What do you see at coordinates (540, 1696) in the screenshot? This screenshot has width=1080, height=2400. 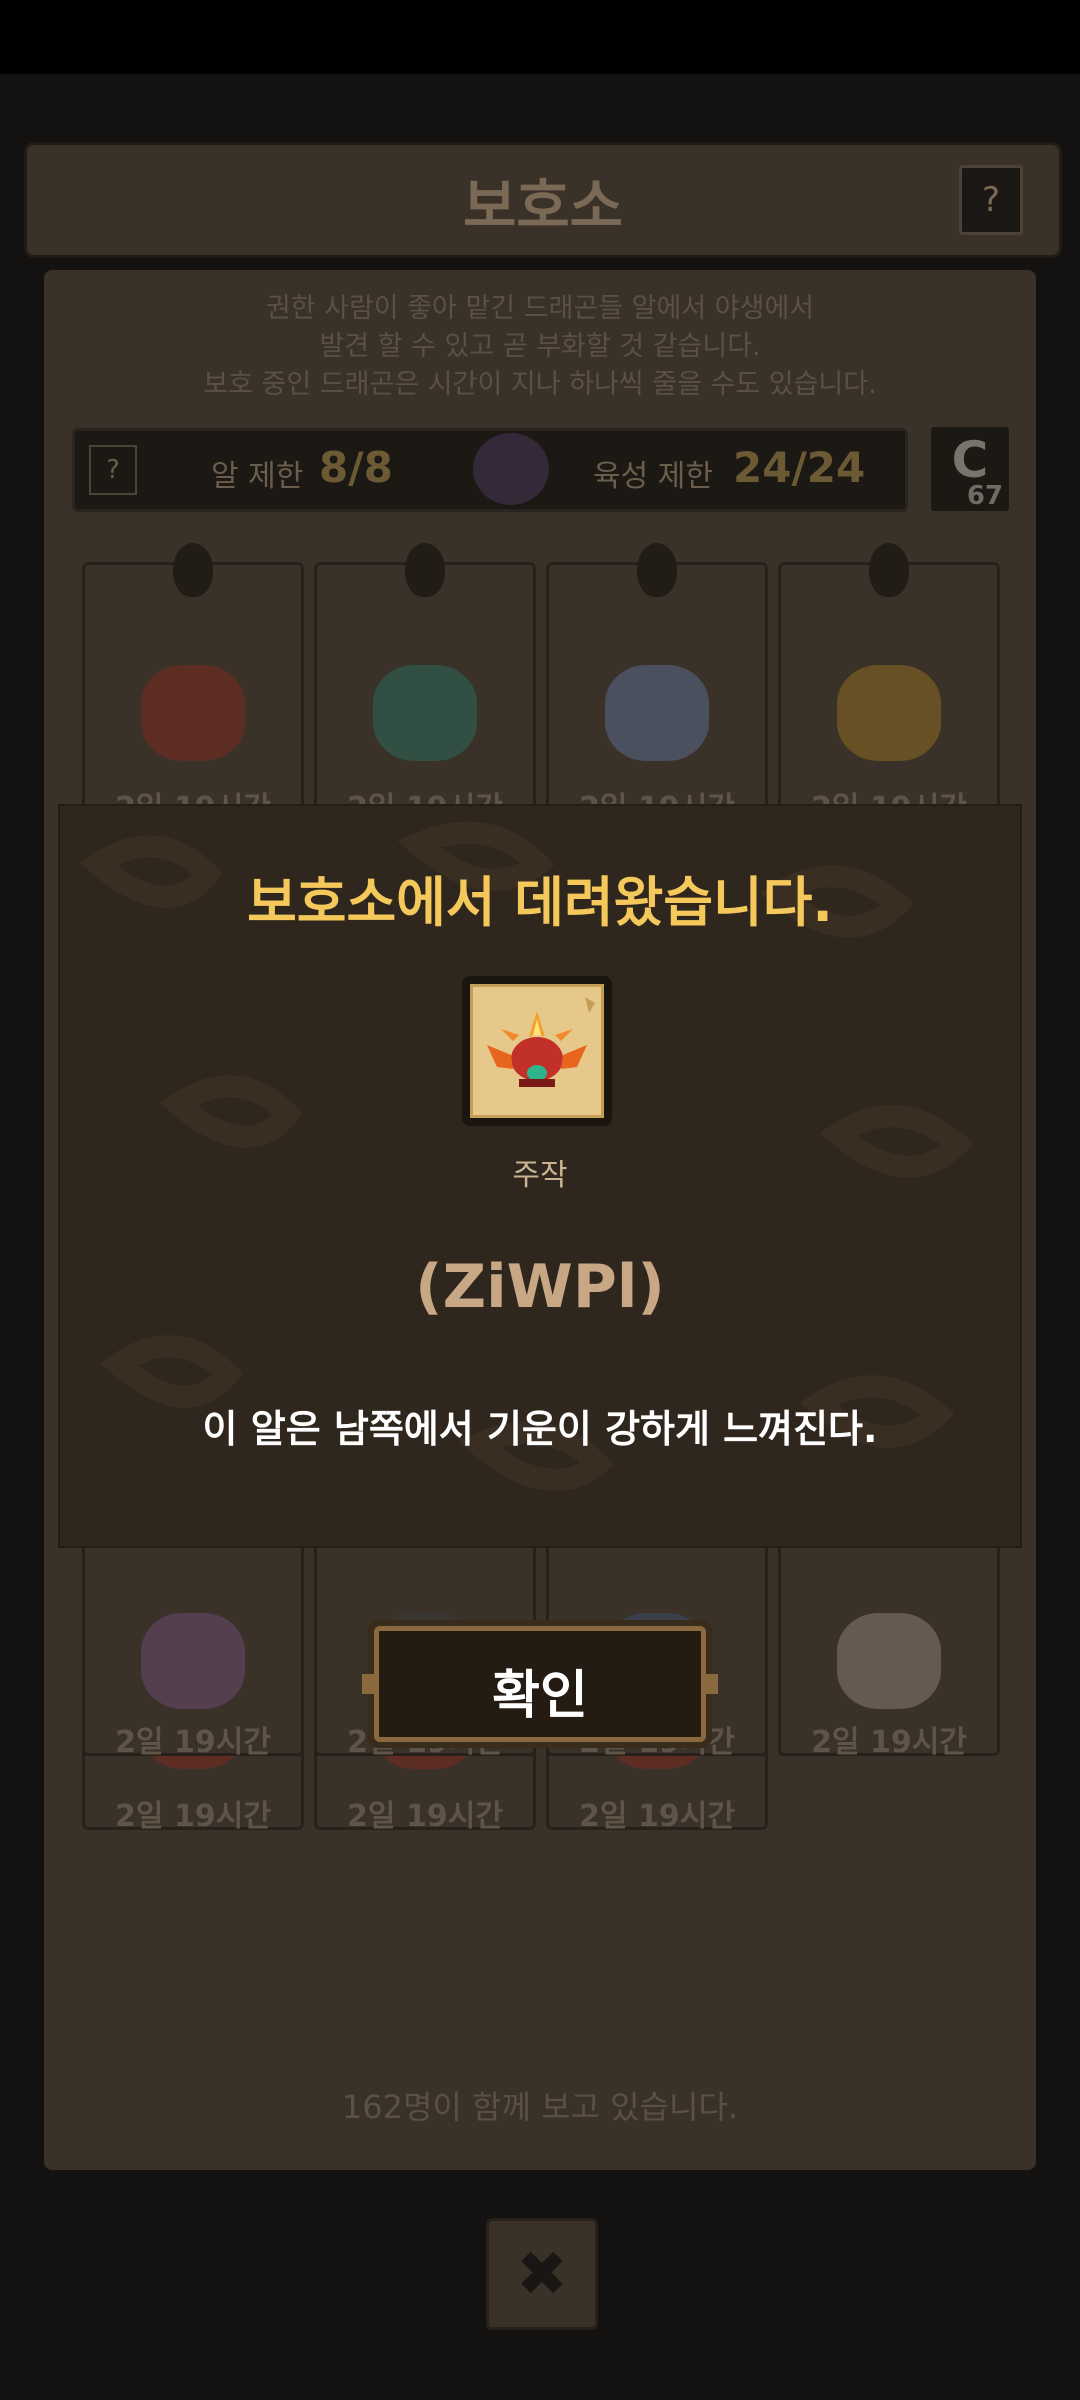 I see `confirm-label: 확인` at bounding box center [540, 1696].